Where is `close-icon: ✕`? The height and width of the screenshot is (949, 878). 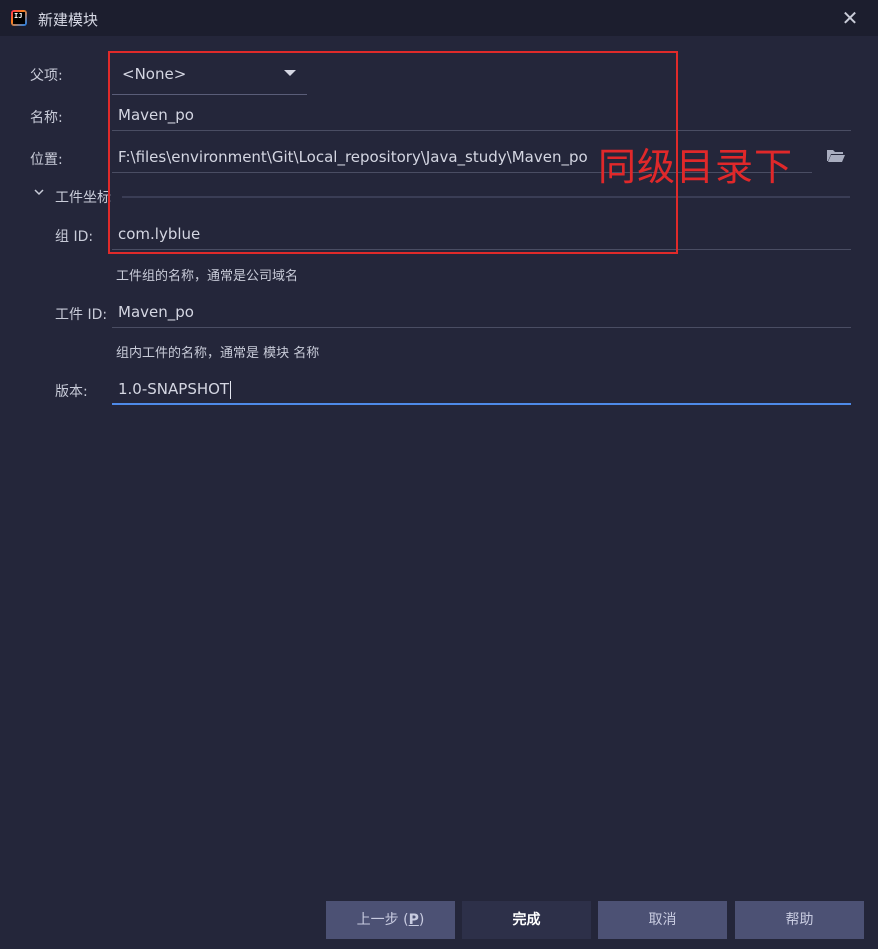
close-icon: ✕ is located at coordinates (850, 18).